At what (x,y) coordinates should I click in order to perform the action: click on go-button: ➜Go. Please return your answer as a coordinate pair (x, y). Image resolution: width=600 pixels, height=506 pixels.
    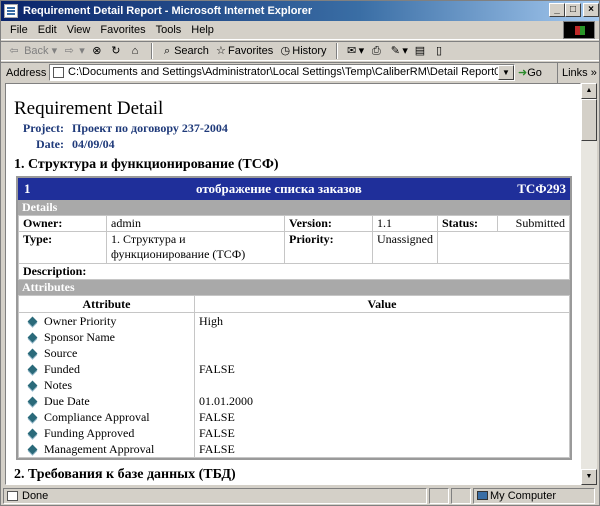
    Looking at the image, I should click on (535, 73).